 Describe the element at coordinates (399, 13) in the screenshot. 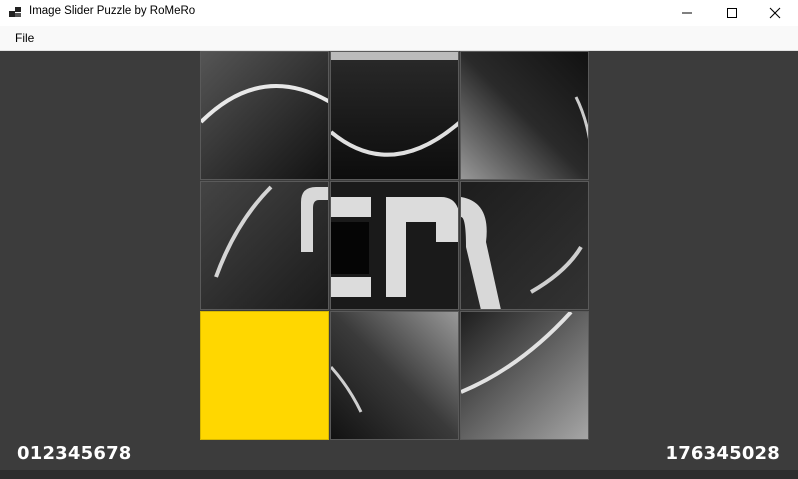

I see `title-bar: Image Slider Puzzle by RoMeRo` at that location.